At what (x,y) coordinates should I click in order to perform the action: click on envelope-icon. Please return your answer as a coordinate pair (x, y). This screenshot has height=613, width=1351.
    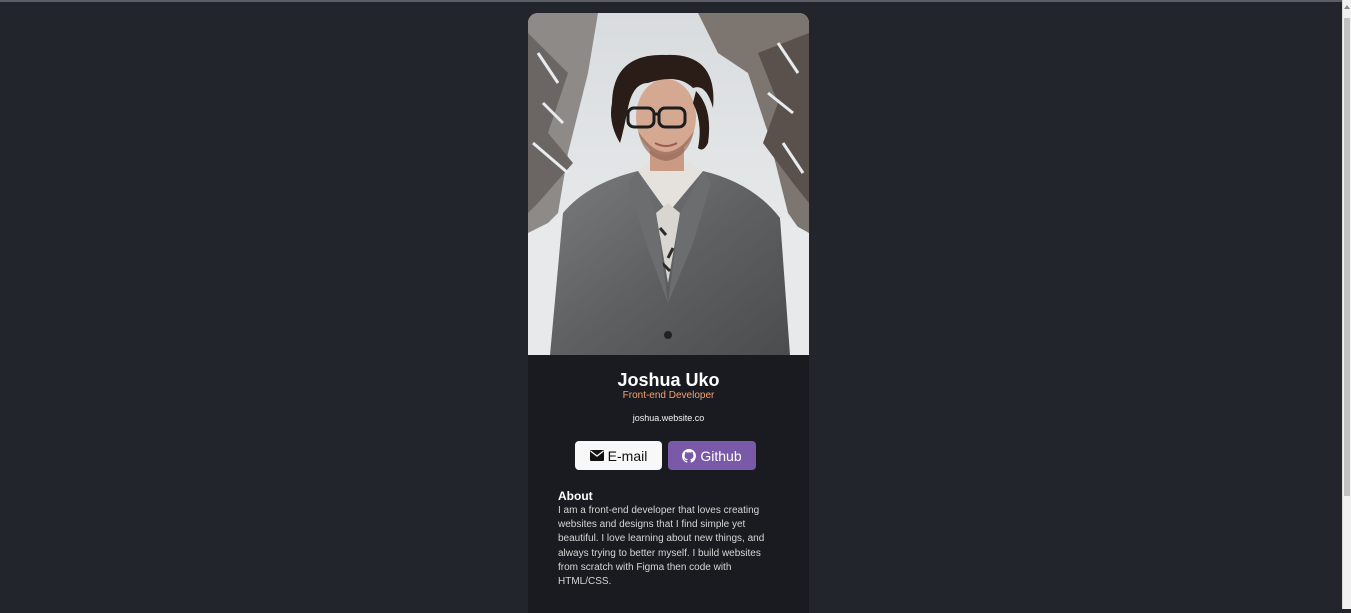
    Looking at the image, I should click on (596, 455).